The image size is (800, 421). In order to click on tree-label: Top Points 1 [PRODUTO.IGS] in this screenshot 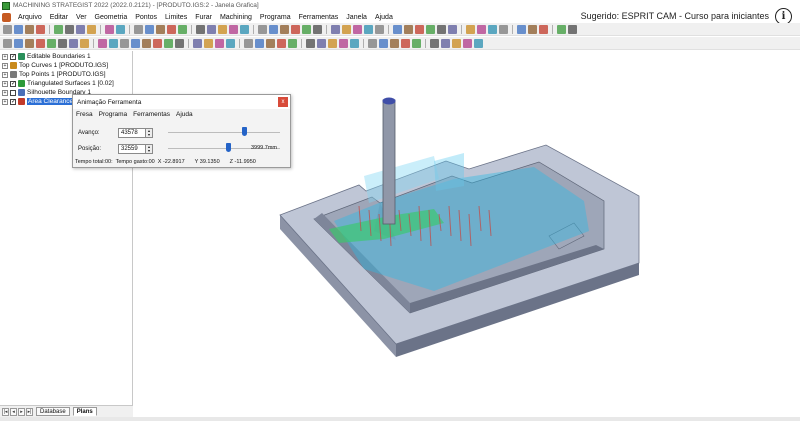, I will do `click(62, 74)`.